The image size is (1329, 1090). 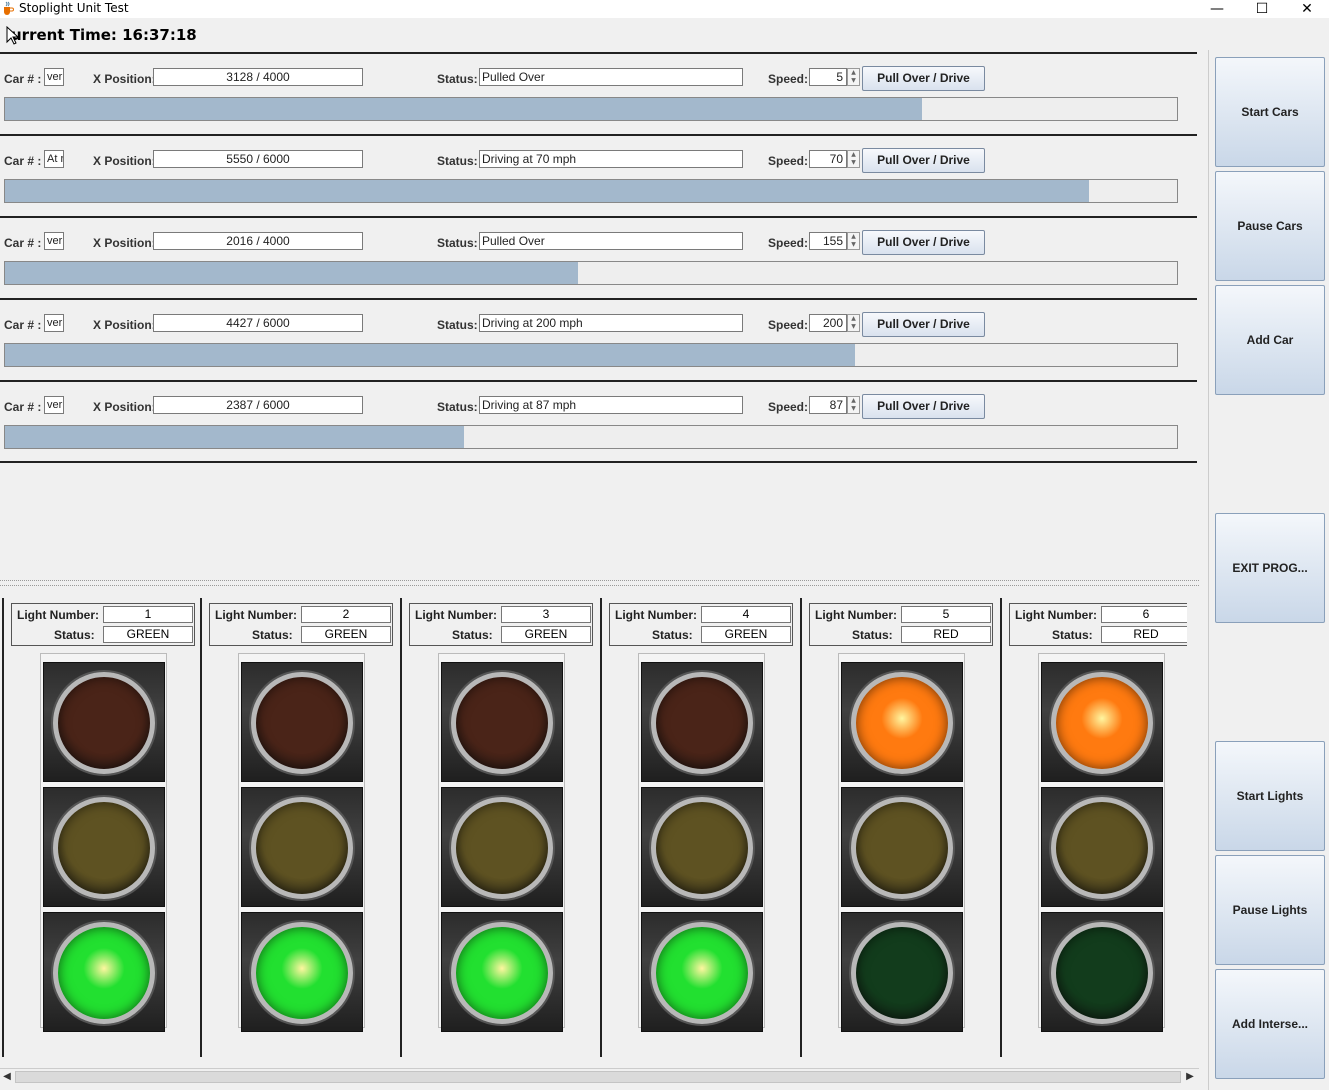 What do you see at coordinates (788, 79) in the screenshot?
I see `speed-label: Speed:` at bounding box center [788, 79].